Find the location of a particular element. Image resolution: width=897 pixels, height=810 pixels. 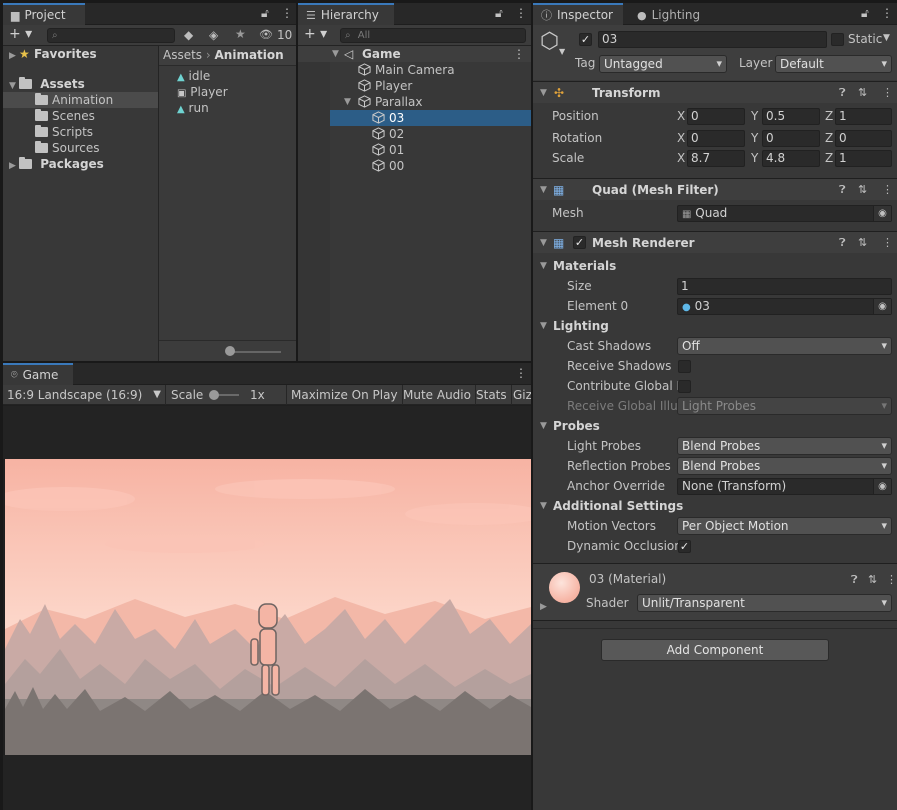

reflection-probes-dropdown: Blend Probes is located at coordinates (784, 466).